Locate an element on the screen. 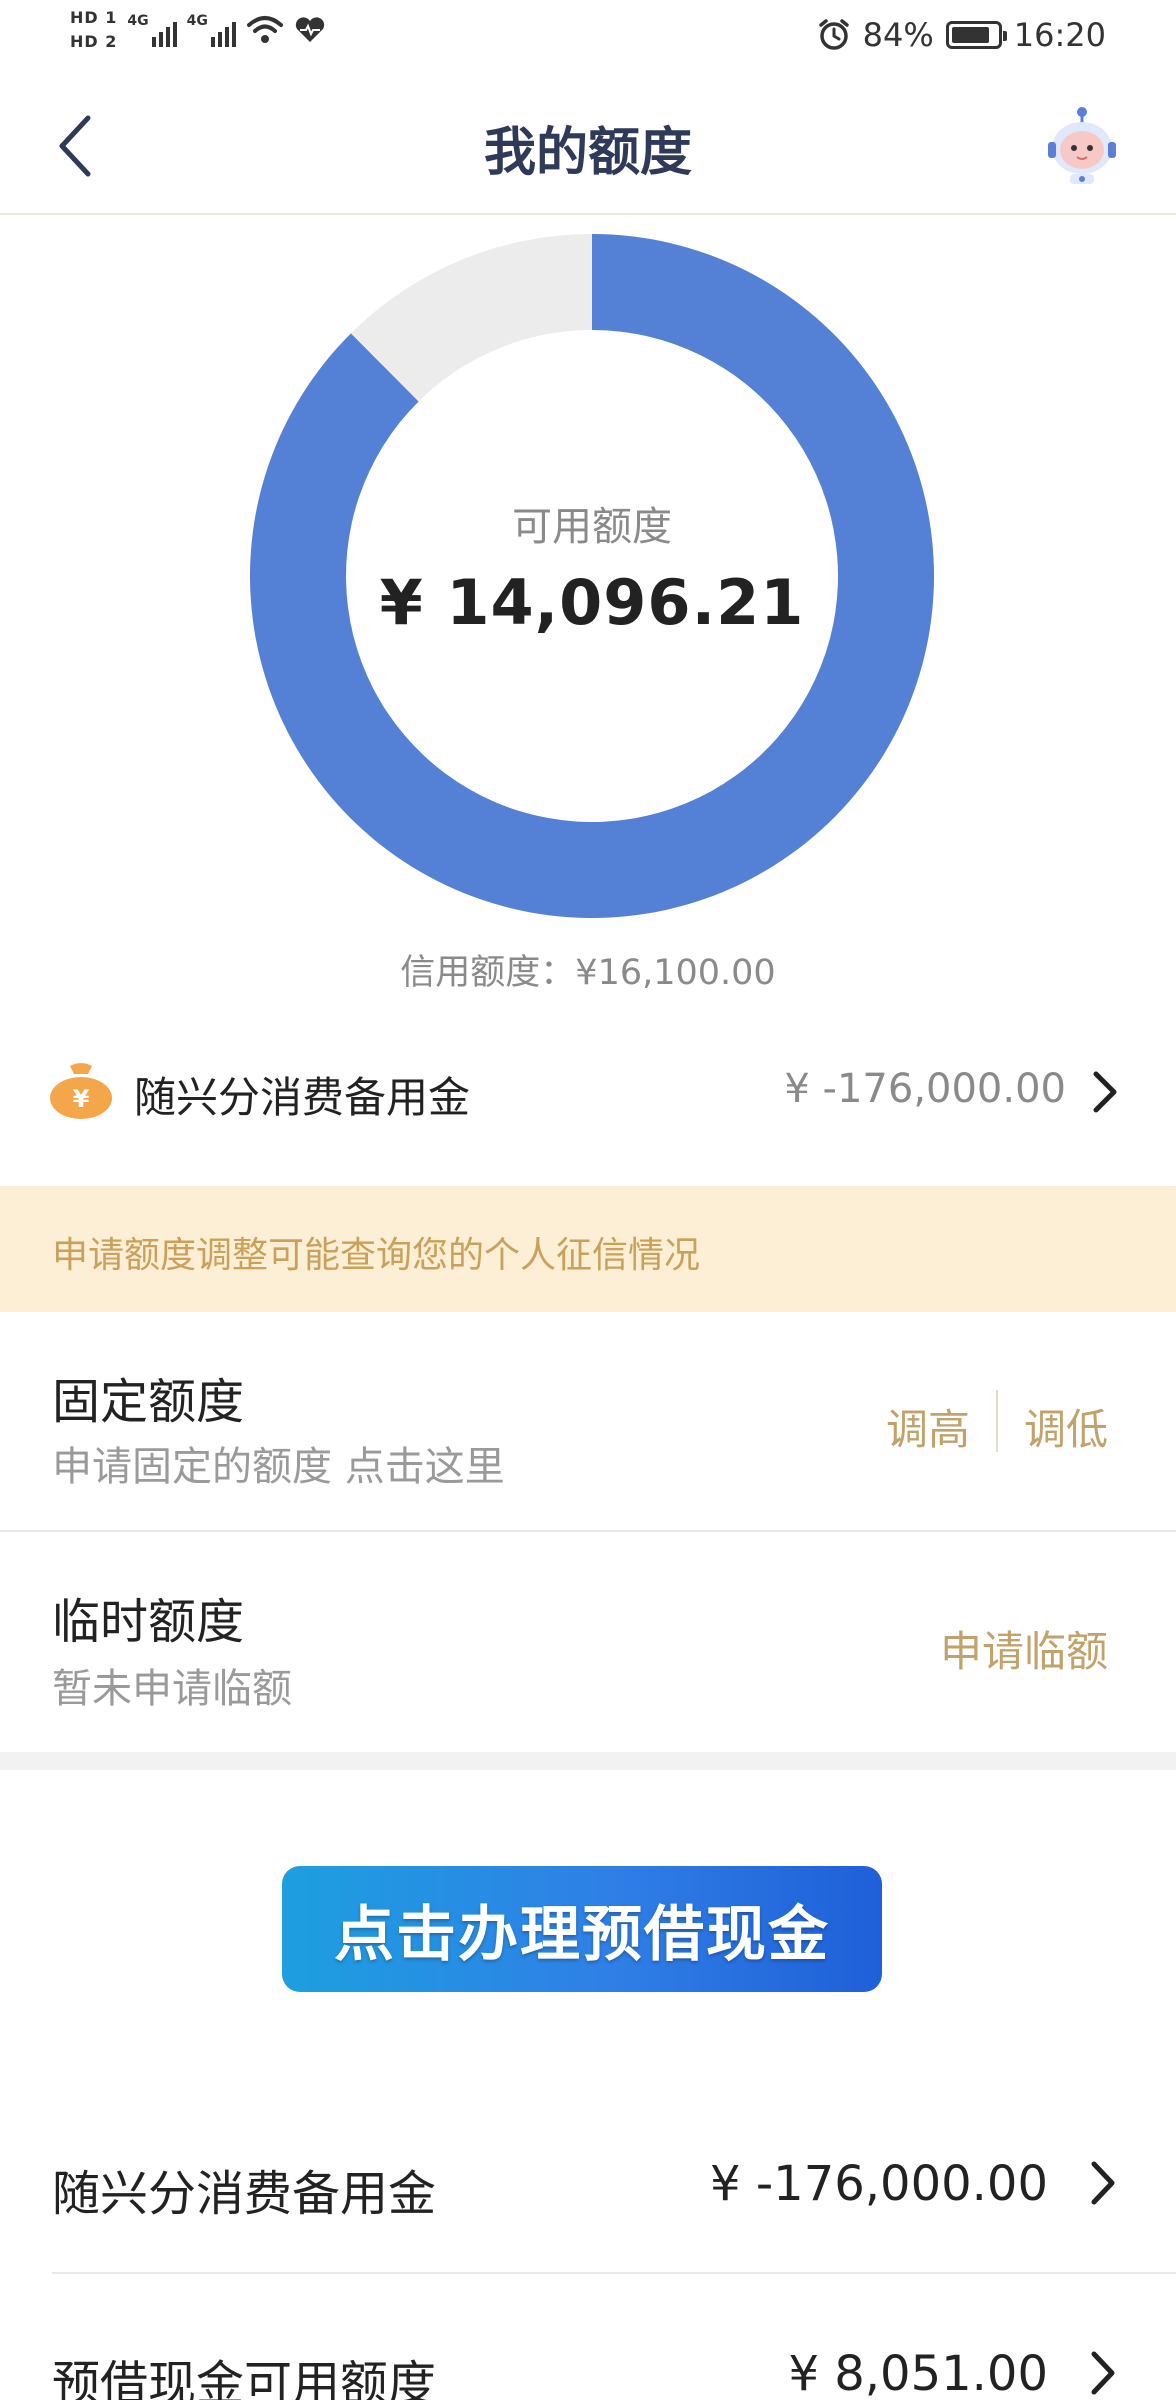  notice-text: 申请额度调整可能查询您的个人征信情况 is located at coordinates (376, 1255).